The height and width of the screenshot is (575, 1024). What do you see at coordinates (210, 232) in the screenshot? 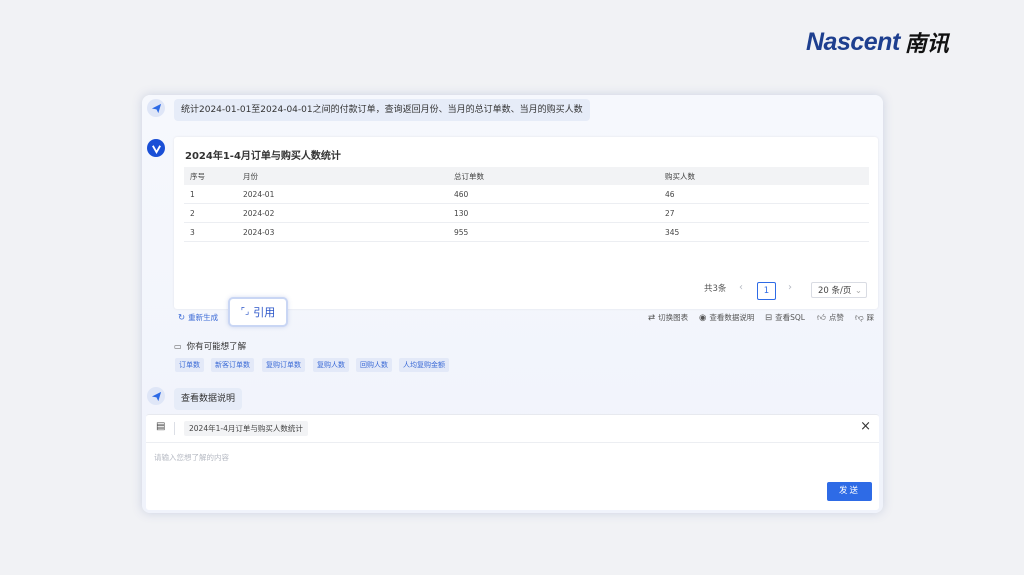
I see `table-cell: 3` at bounding box center [210, 232].